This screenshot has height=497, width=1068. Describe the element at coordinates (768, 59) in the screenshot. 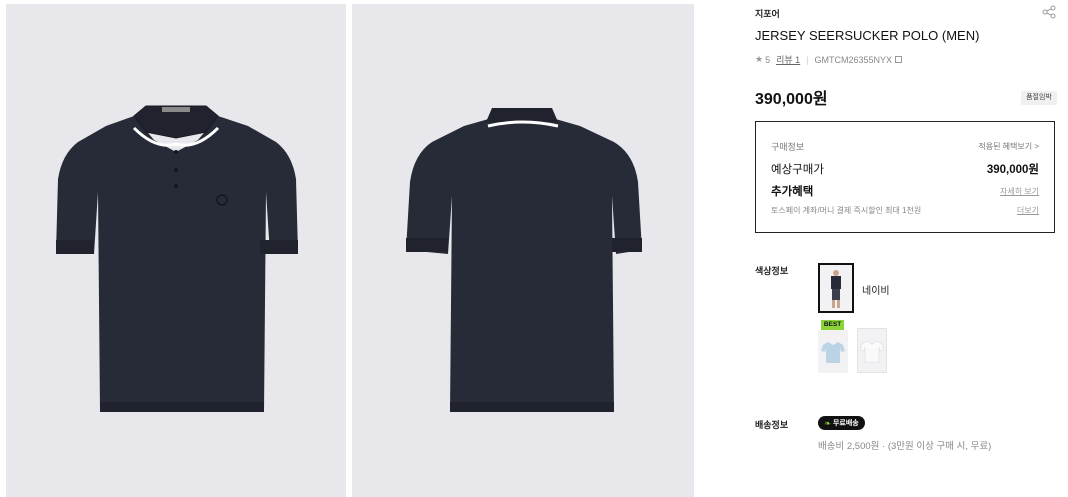

I see `rating-value: 5` at that location.